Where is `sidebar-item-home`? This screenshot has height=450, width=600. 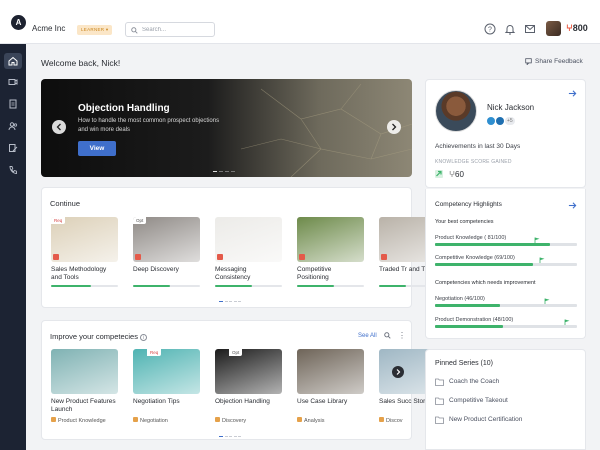 sidebar-item-home is located at coordinates (13, 61).